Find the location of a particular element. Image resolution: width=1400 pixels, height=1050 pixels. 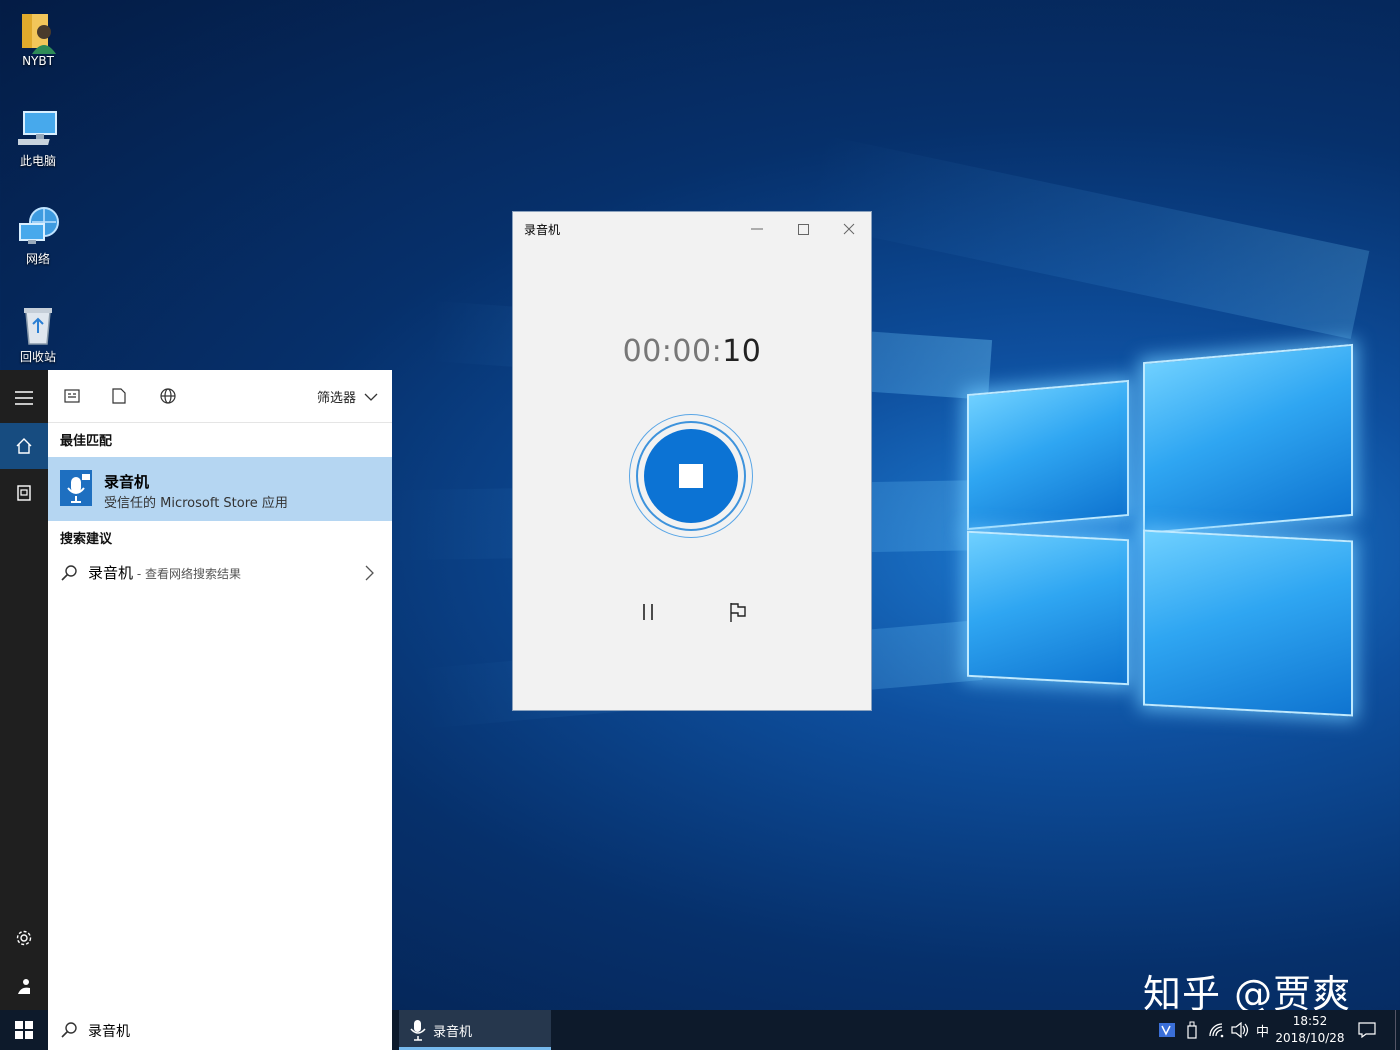

globe-icon is located at coordinates (168, 396).